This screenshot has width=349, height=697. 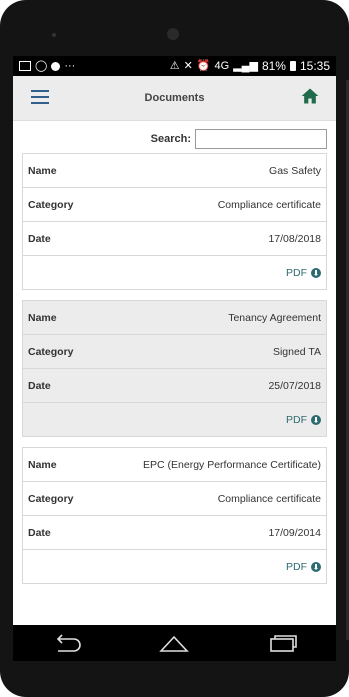 I want to click on mute-icon: ✕, so click(x=188, y=65).